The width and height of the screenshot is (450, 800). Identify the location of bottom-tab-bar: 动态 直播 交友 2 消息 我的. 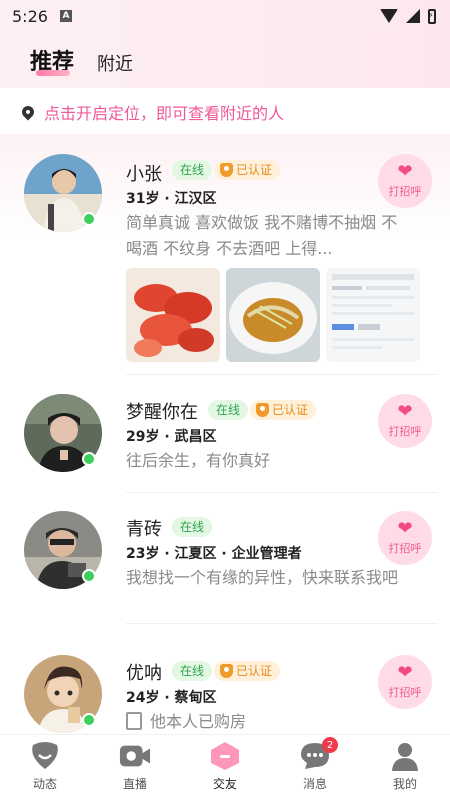
(225, 767).